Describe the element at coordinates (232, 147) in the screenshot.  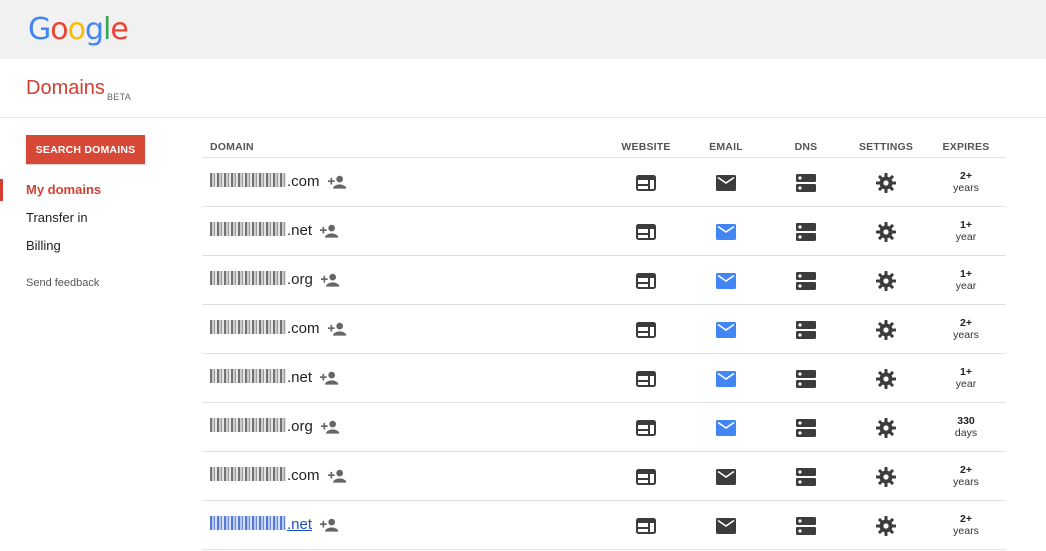
I see `column-header-domain: DOMAIN` at that location.